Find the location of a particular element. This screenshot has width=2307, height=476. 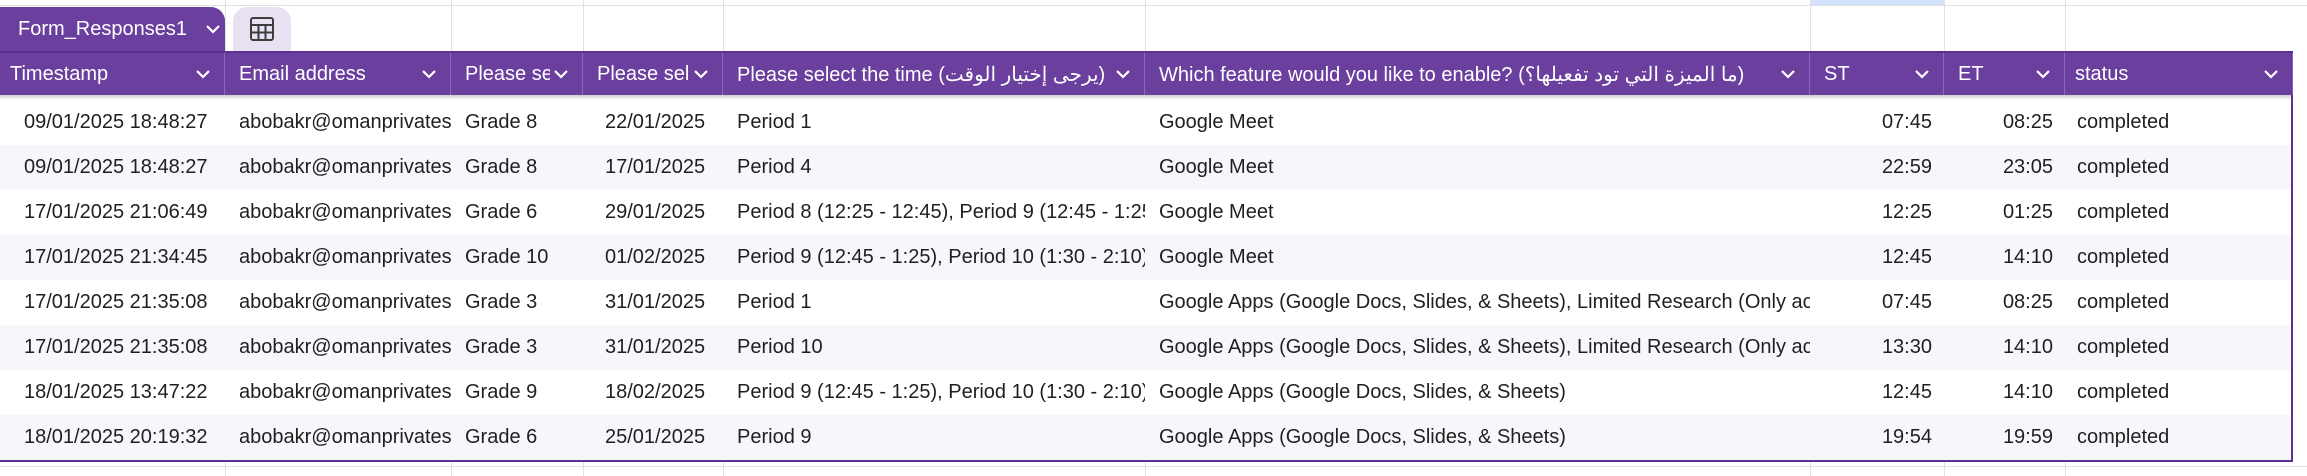

column-header-et: ET is located at coordinates (2004, 74).